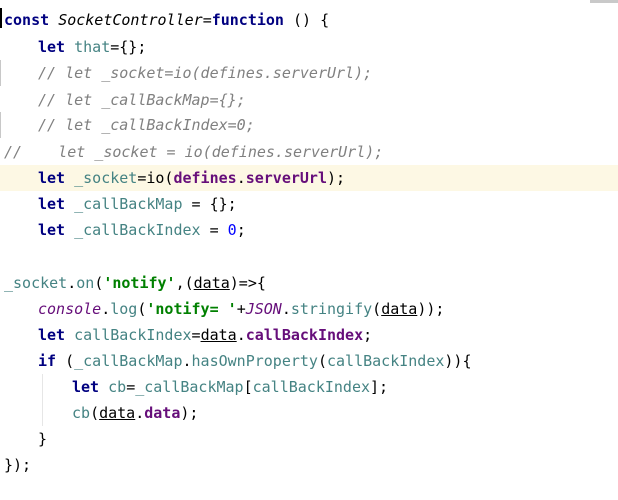 The width and height of the screenshot is (618, 500). What do you see at coordinates (453, 361) in the screenshot?
I see `code-token: ))` at bounding box center [453, 361].